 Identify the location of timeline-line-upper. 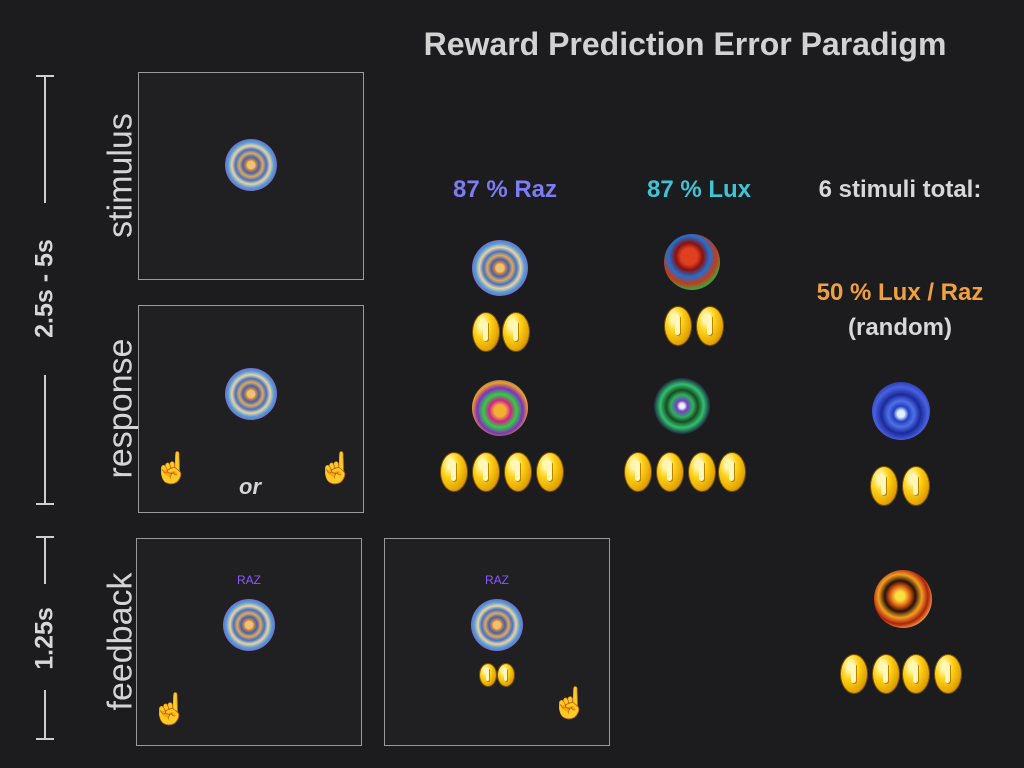
(45, 139).